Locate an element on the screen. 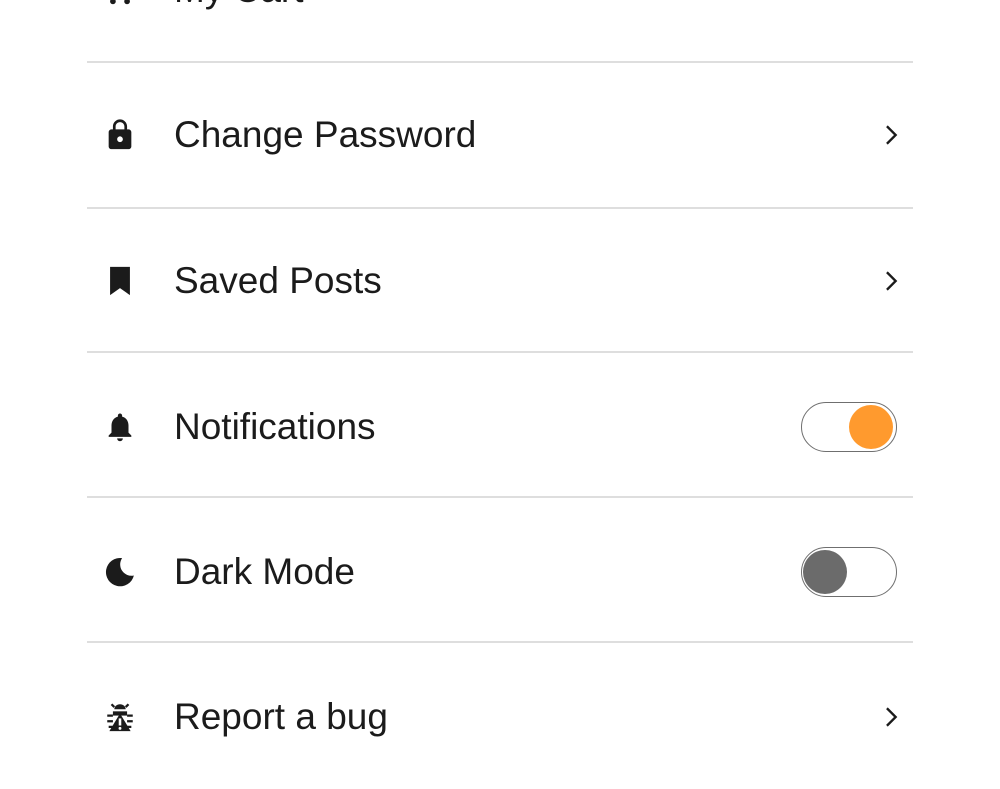  cart-icon is located at coordinates (120, 3).